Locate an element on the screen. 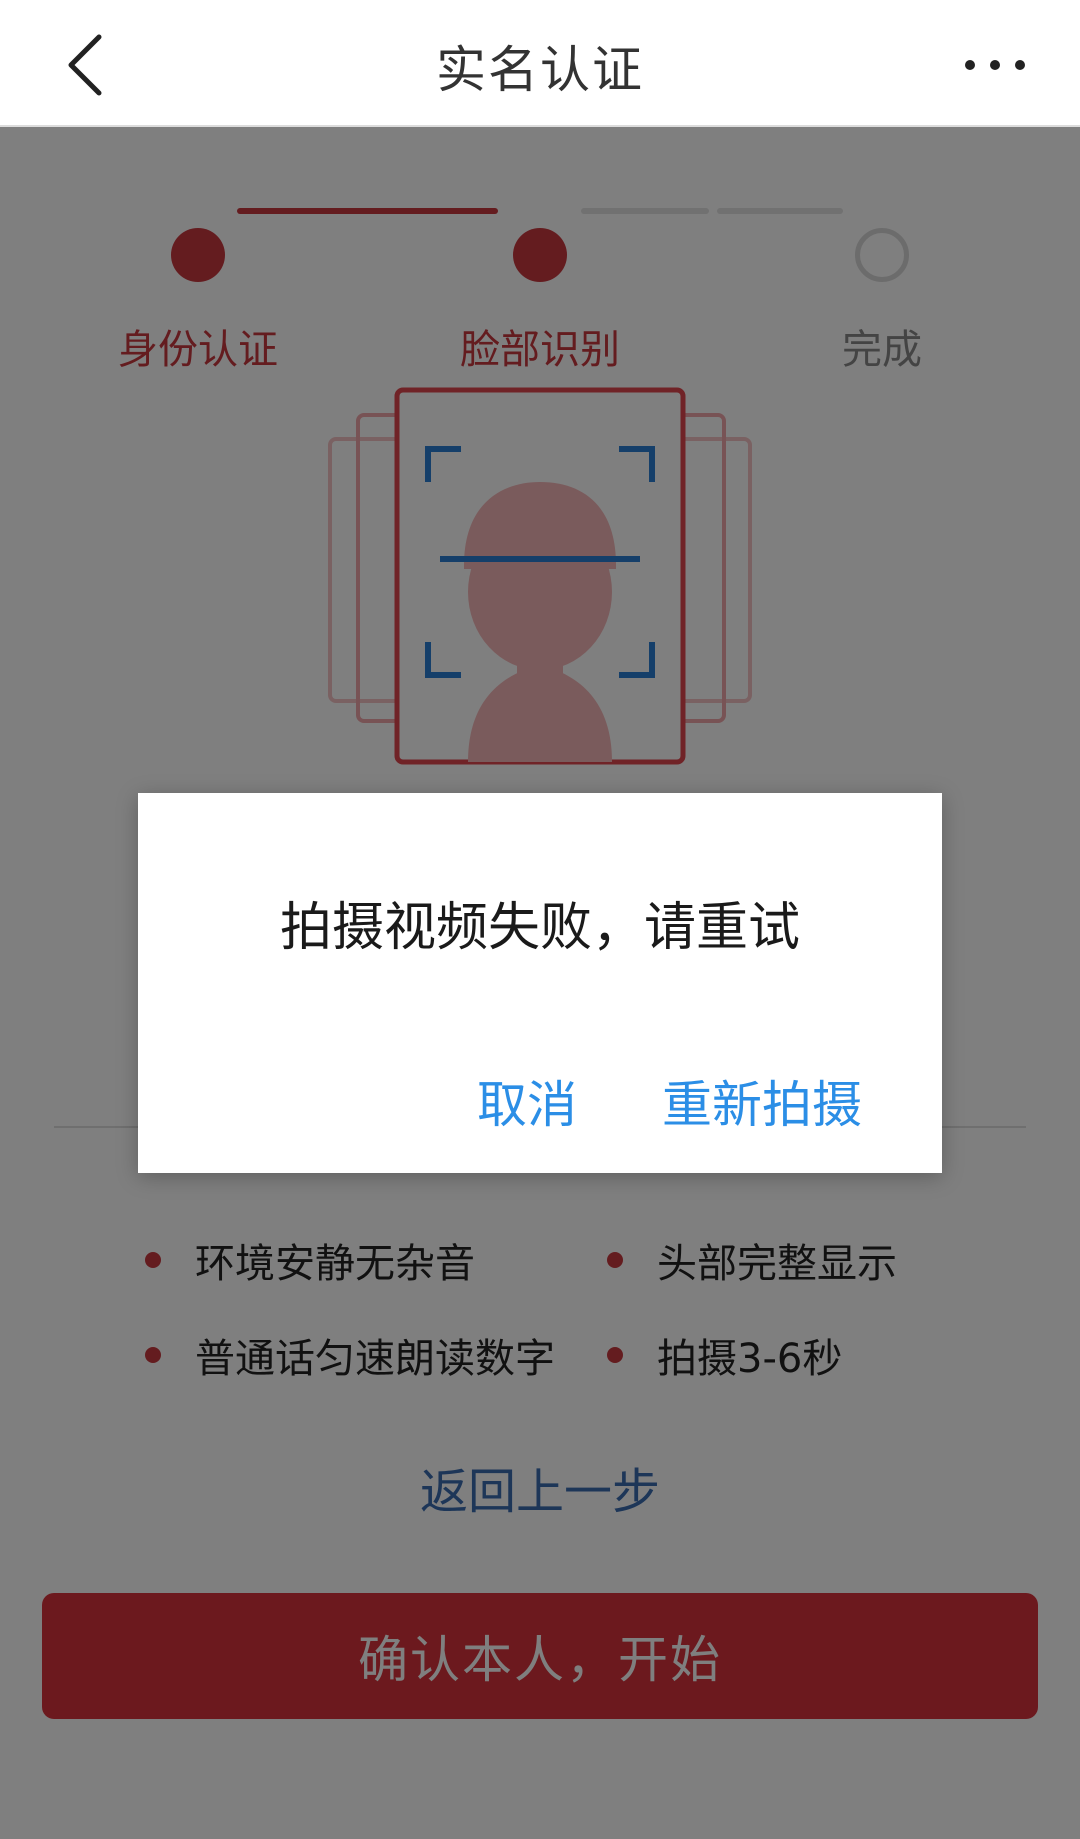  more-horizontal-icon is located at coordinates (995, 65).